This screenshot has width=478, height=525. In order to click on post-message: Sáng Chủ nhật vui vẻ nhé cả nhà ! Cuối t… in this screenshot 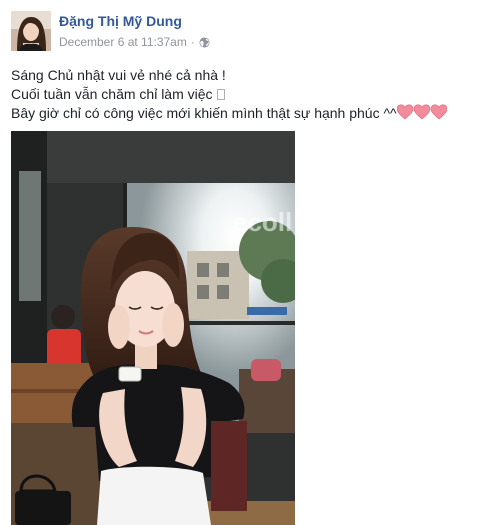, I will do `click(241, 94)`.